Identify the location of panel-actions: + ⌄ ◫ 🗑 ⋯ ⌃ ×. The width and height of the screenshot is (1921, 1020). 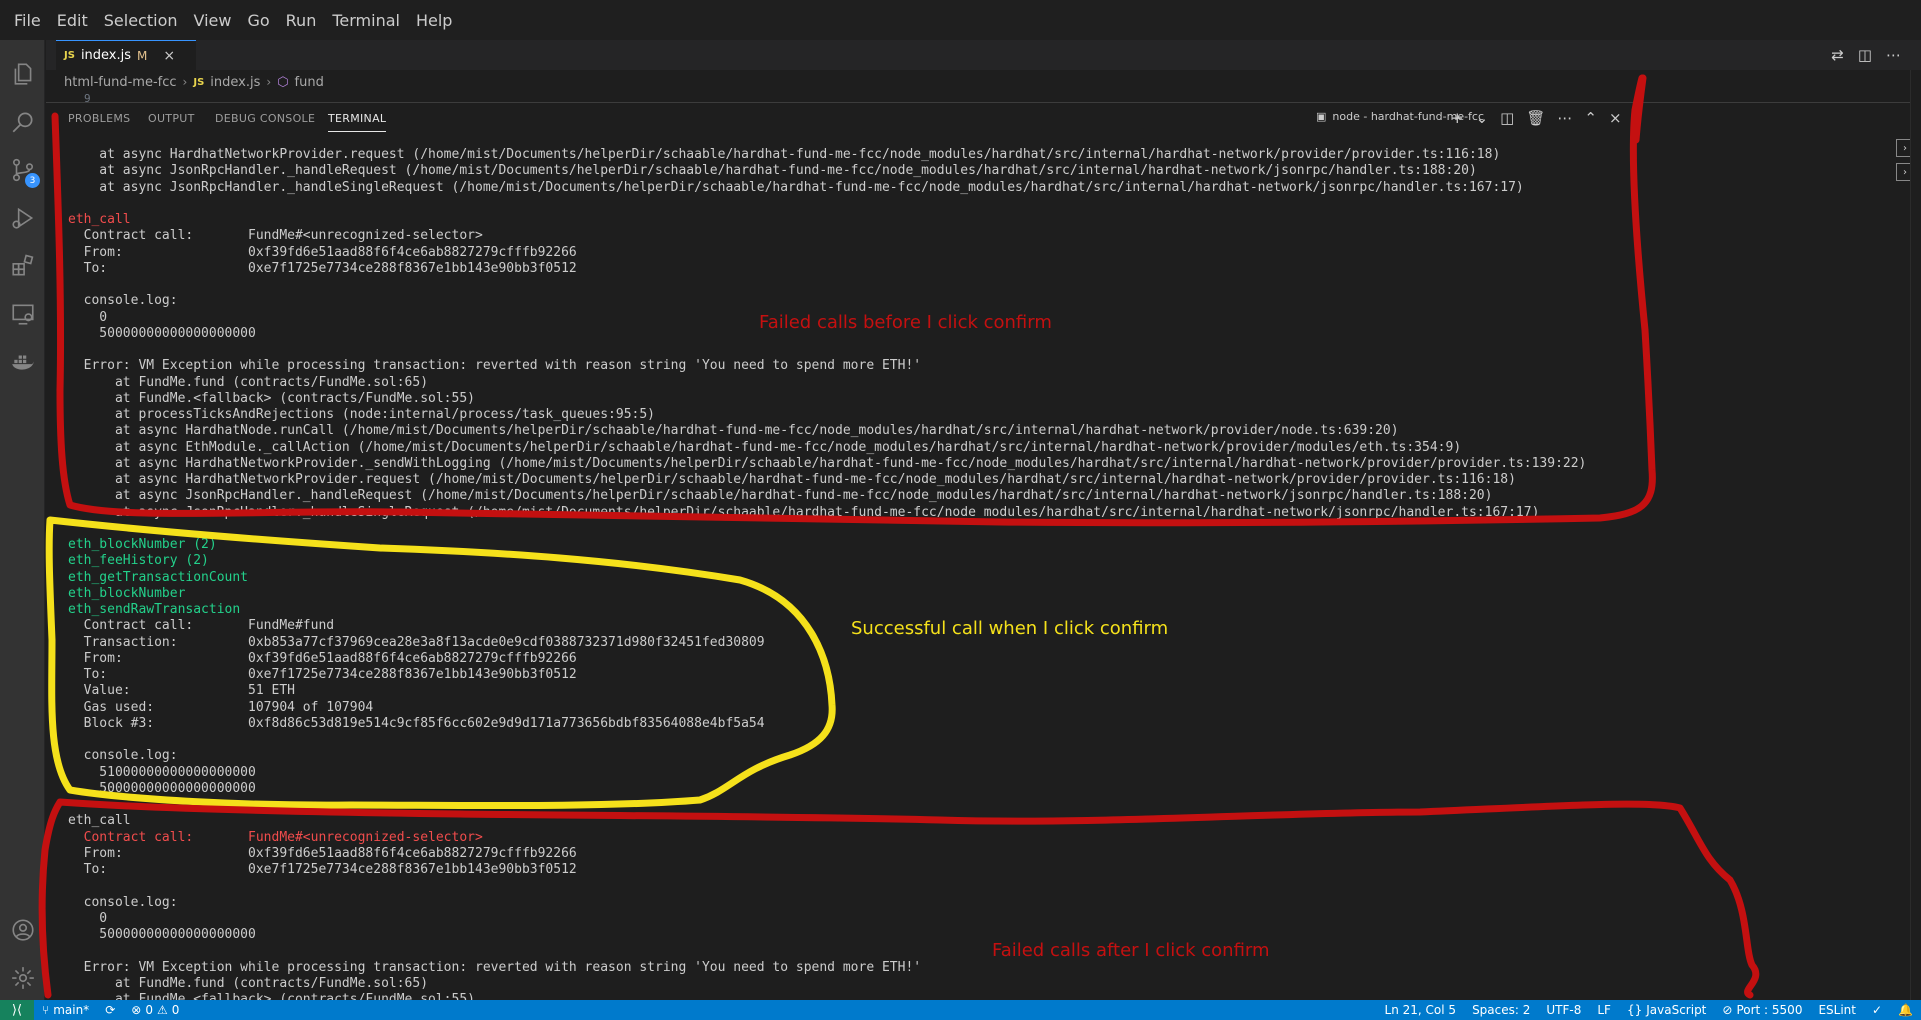
(1536, 118).